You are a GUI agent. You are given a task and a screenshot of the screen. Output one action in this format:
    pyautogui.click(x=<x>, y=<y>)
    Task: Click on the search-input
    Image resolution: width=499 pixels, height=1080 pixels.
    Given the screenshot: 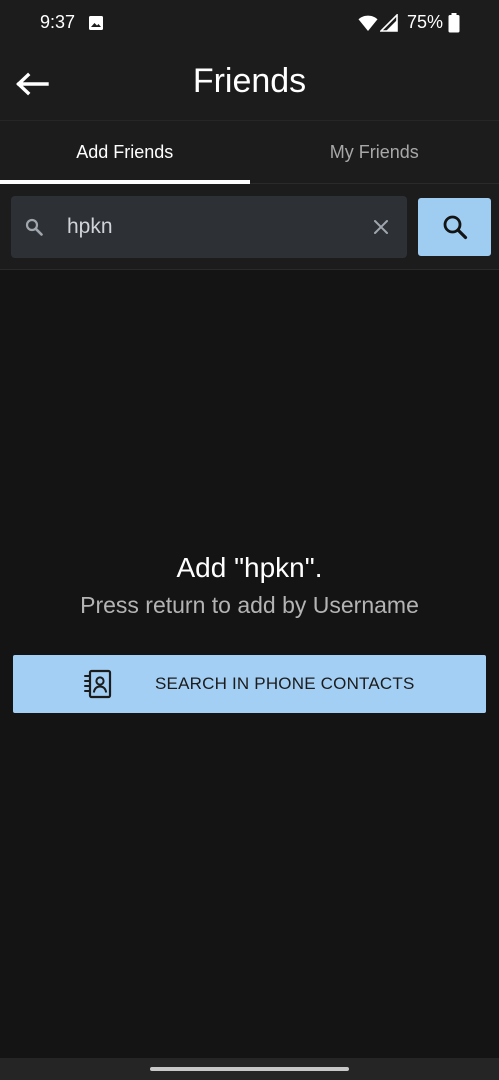 What is the action you would take?
    pyautogui.click(x=212, y=227)
    